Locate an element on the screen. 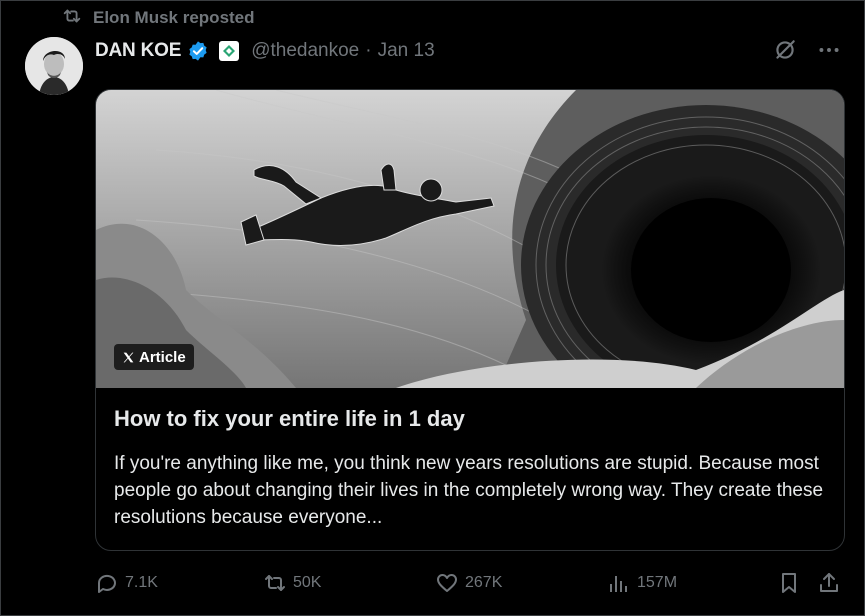  article-badge-label: Article is located at coordinates (162, 357).